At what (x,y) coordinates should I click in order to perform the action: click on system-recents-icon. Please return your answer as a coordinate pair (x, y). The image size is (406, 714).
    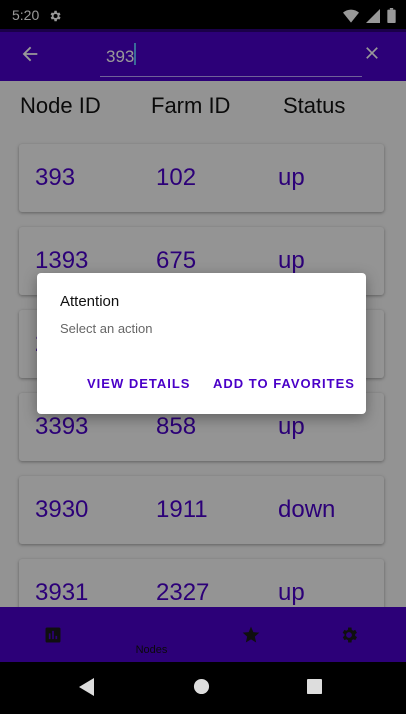
    Looking at the image, I should click on (314, 686).